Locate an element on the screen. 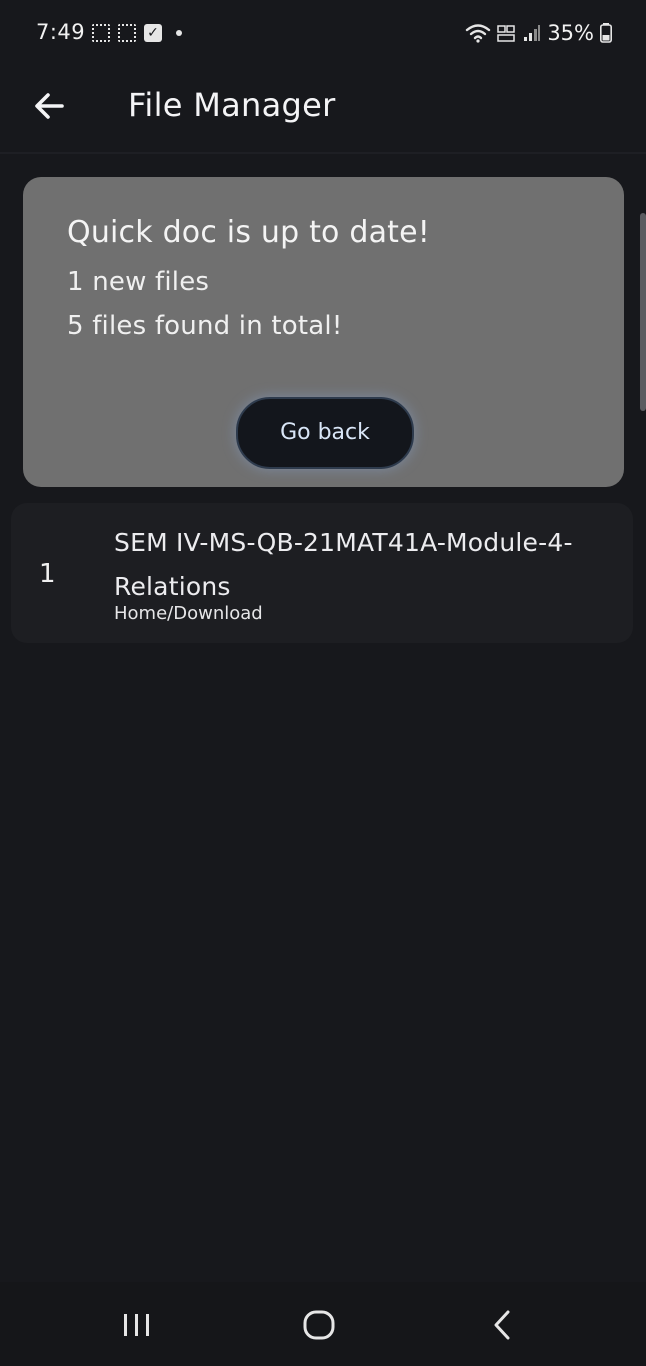  system-nav-bar is located at coordinates (323, 1324).